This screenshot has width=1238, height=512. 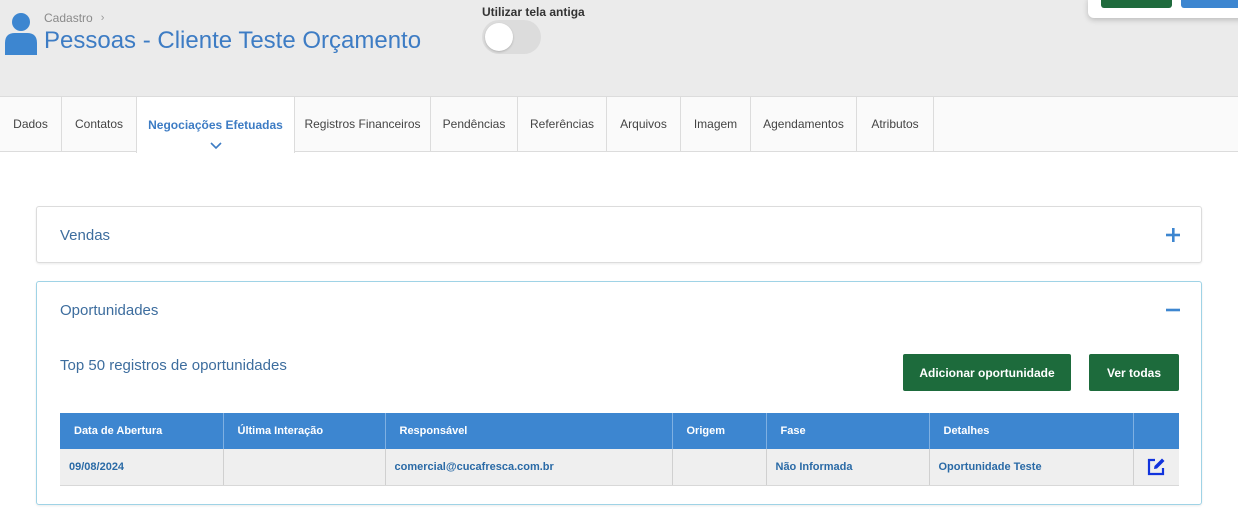 I want to click on column-header-fase: Fase, so click(x=848, y=431).